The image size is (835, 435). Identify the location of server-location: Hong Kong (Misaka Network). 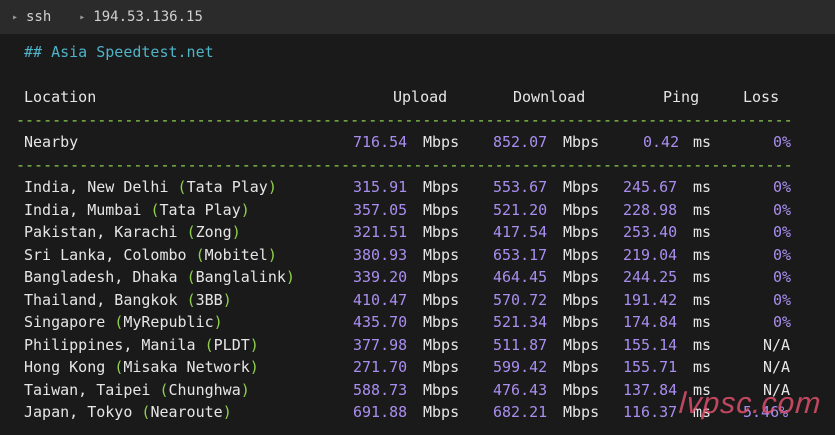
(141, 367).